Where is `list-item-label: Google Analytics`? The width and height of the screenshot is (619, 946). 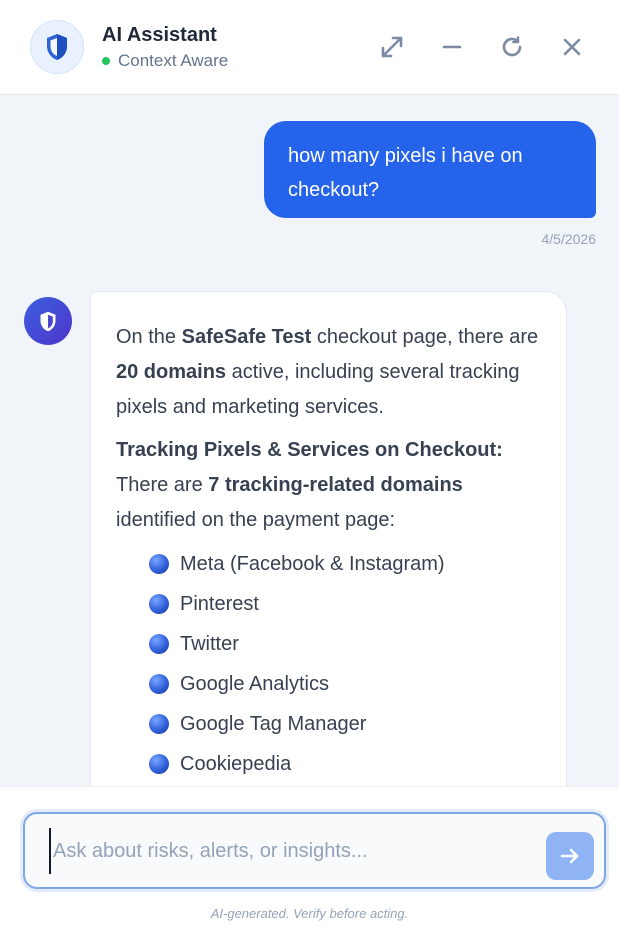
list-item-label: Google Analytics is located at coordinates (254, 683).